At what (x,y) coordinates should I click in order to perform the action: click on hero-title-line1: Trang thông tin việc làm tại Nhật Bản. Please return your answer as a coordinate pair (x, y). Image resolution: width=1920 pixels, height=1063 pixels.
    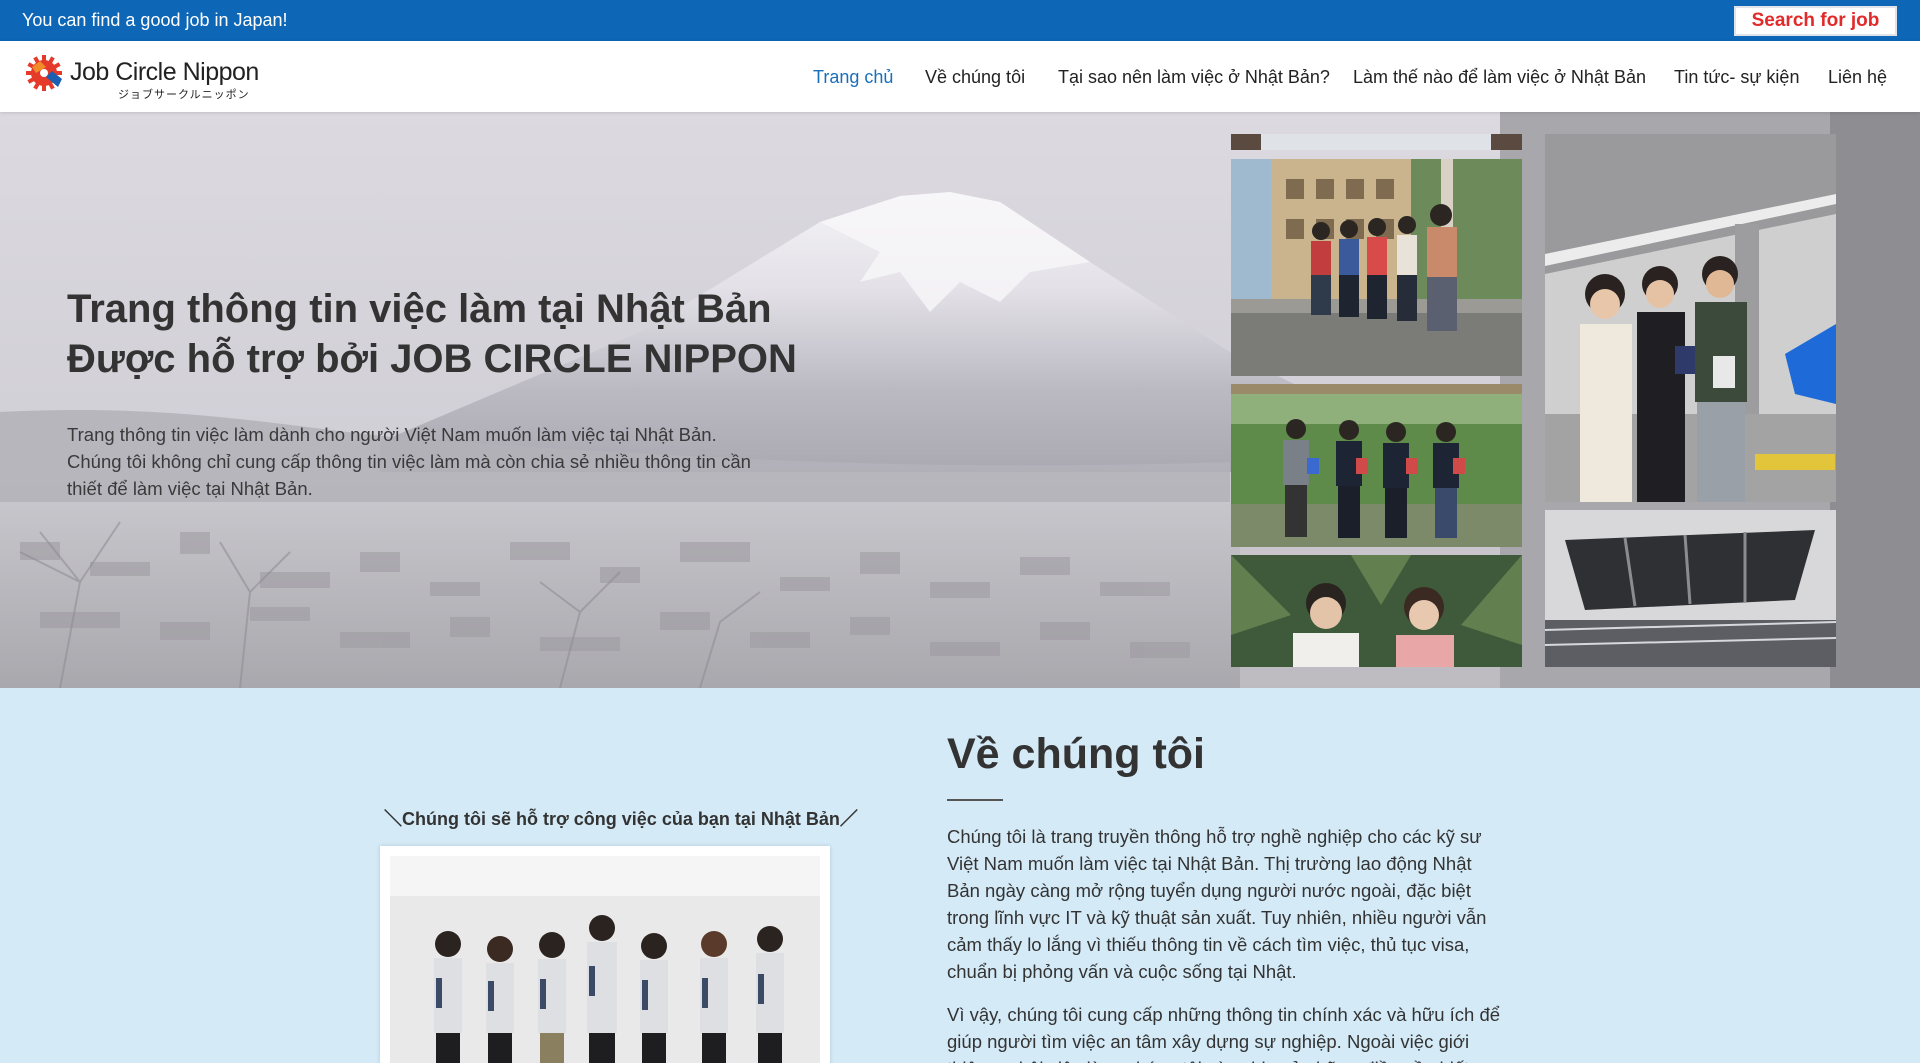
    Looking at the image, I should click on (419, 309).